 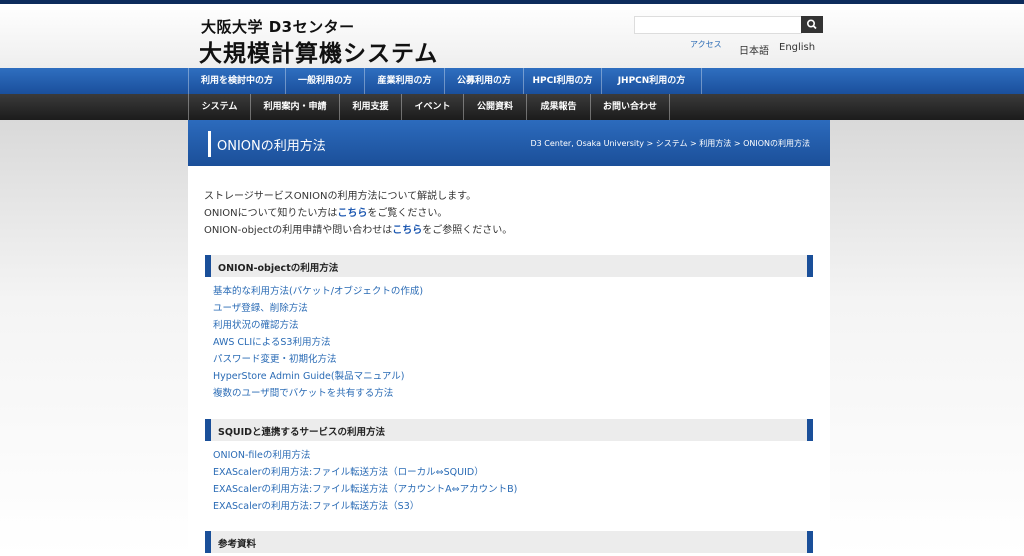 I want to click on link-basic-usage: 基本的な利用方法(バケット/オブジェクトの作成), so click(x=318, y=291).